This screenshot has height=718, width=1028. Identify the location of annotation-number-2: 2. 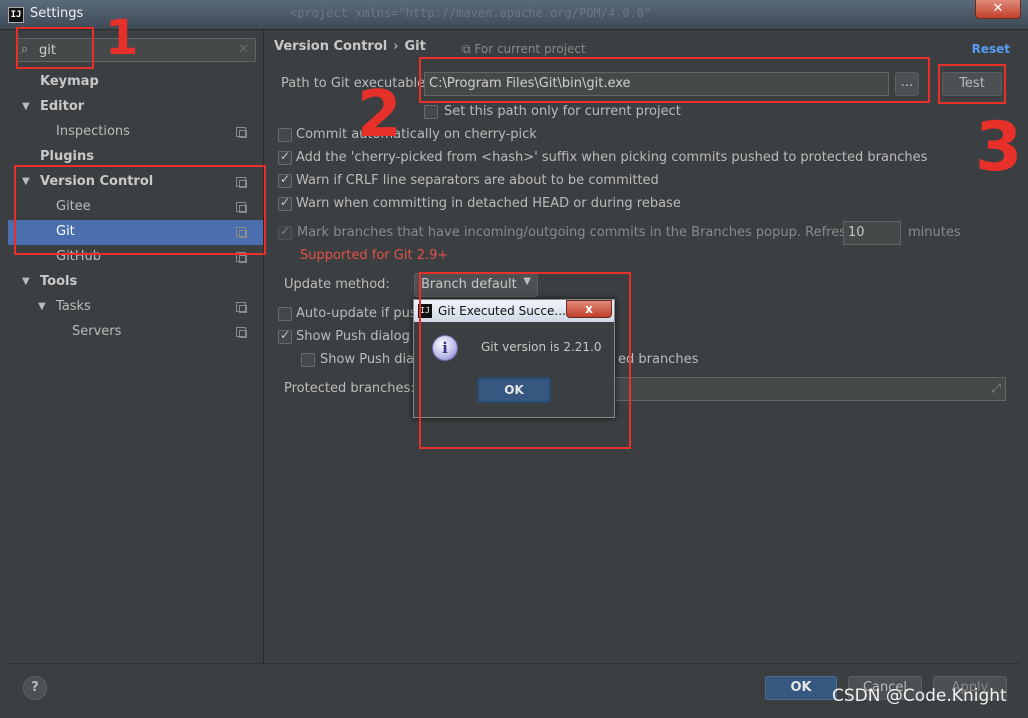
(379, 115).